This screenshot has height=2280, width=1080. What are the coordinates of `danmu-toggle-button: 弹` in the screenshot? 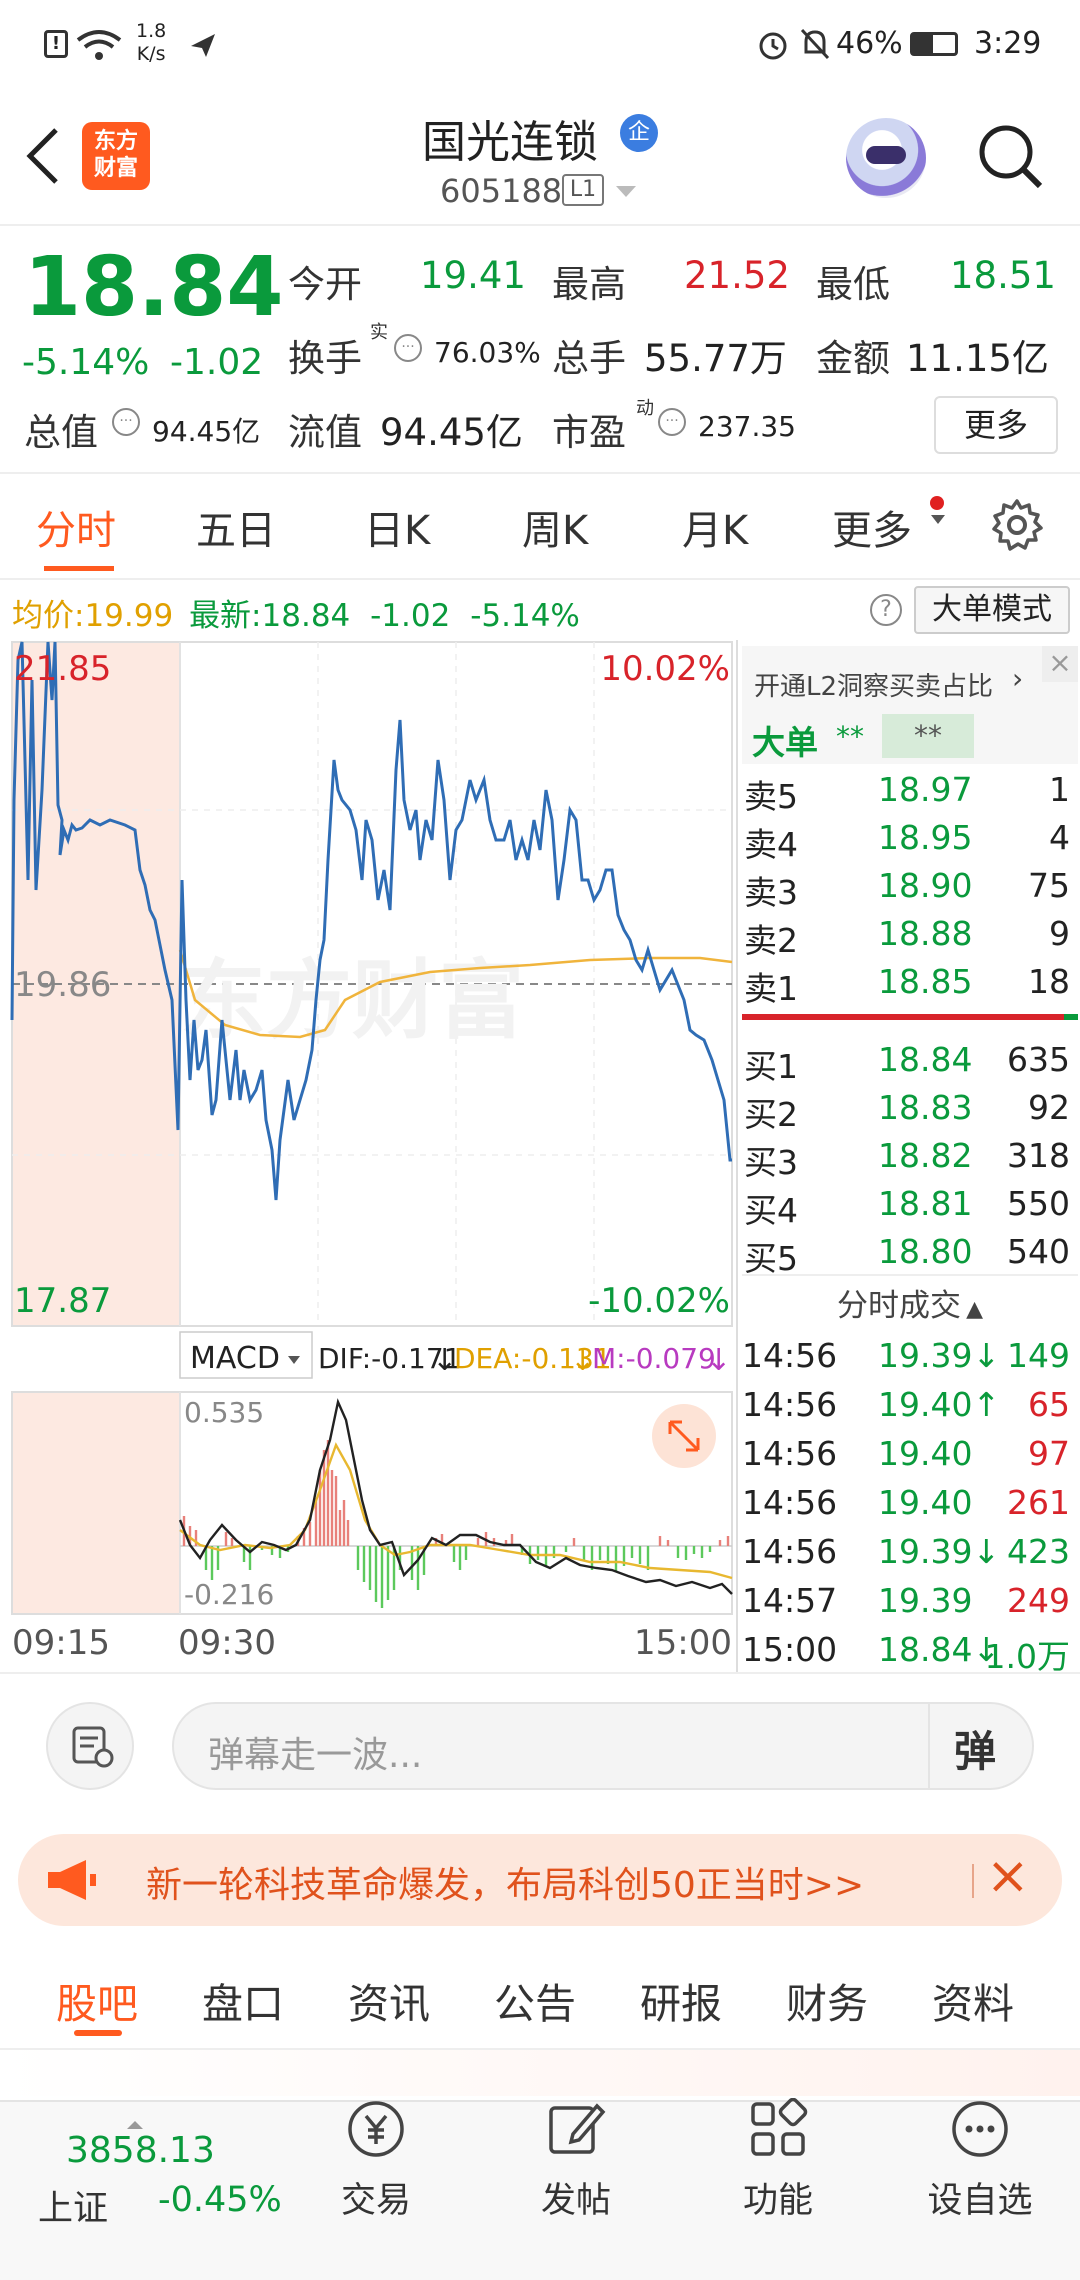 It's located at (975, 1748).